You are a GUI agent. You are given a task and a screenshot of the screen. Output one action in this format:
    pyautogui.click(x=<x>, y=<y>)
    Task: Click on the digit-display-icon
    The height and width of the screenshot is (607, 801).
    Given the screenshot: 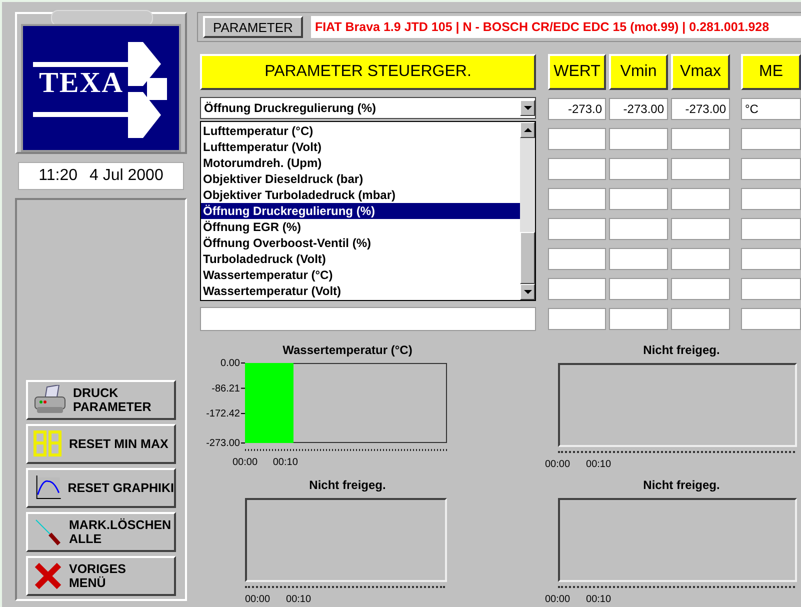 What is the action you would take?
    pyautogui.click(x=48, y=444)
    